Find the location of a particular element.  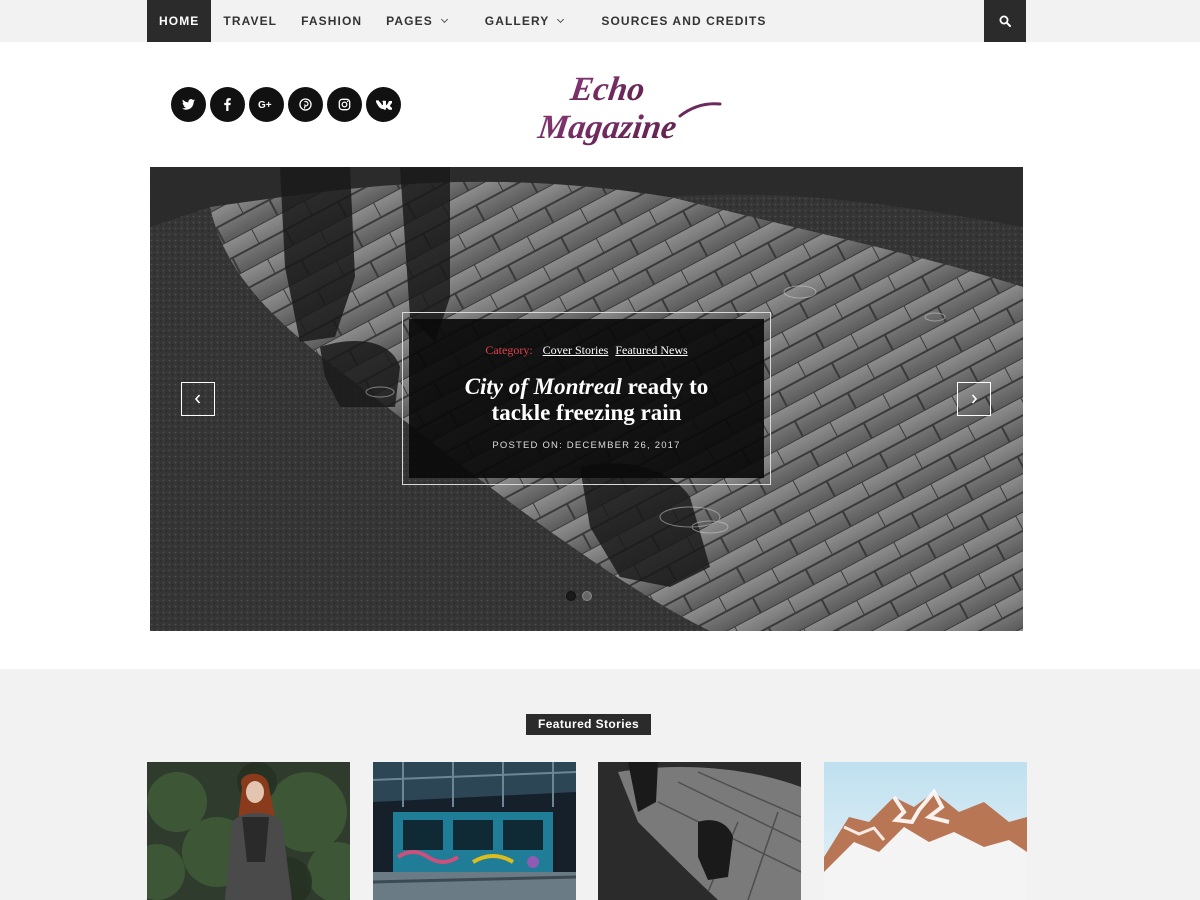

search-button is located at coordinates (1005, 21).